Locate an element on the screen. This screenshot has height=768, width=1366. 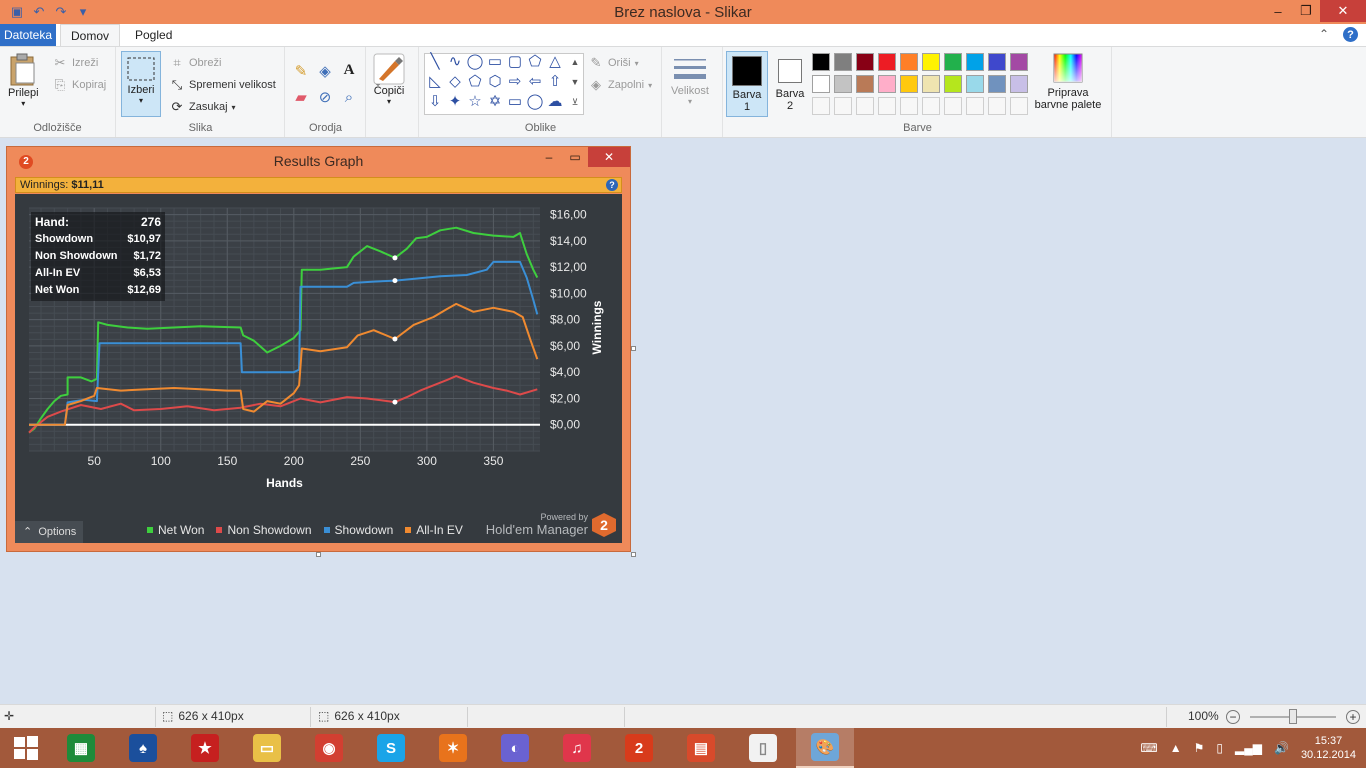
help-icon: ? is located at coordinates (1350, 34).